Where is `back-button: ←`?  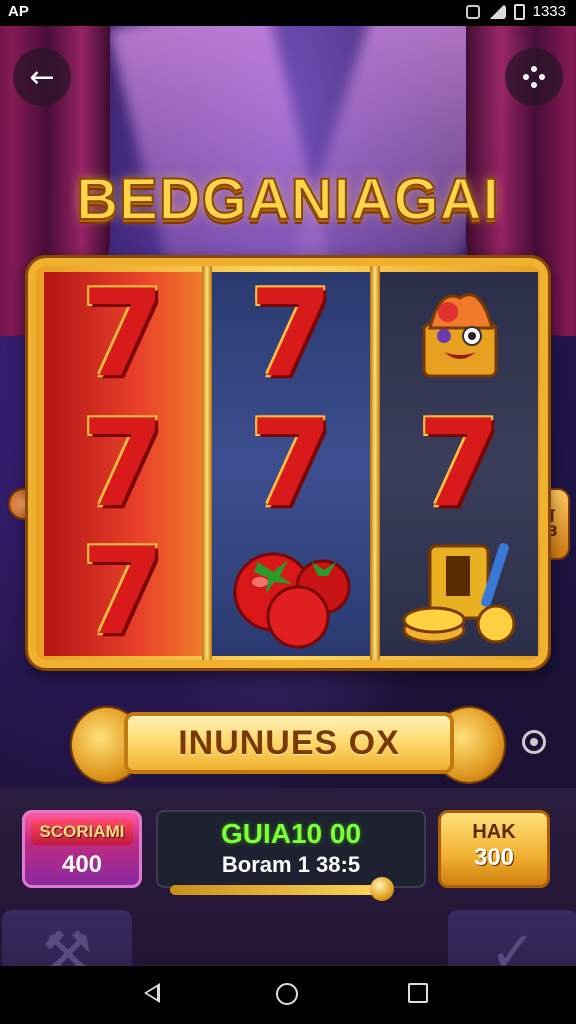
back-button: ← is located at coordinates (42, 77).